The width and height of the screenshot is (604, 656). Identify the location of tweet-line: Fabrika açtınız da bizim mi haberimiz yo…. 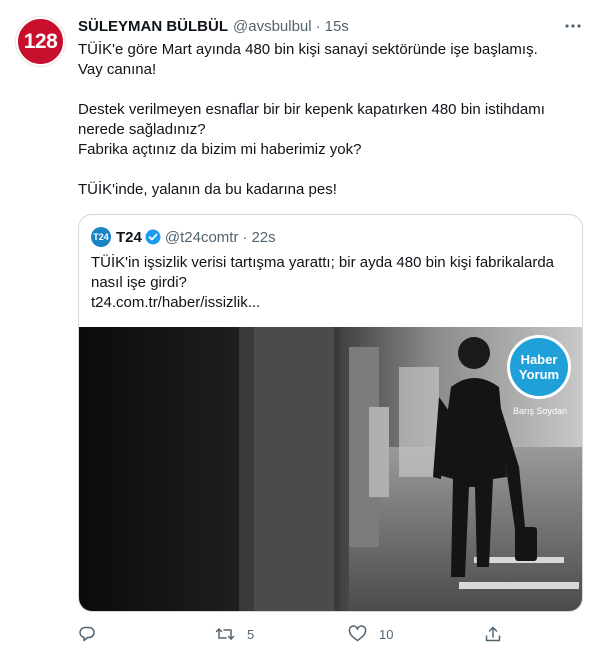
(220, 149).